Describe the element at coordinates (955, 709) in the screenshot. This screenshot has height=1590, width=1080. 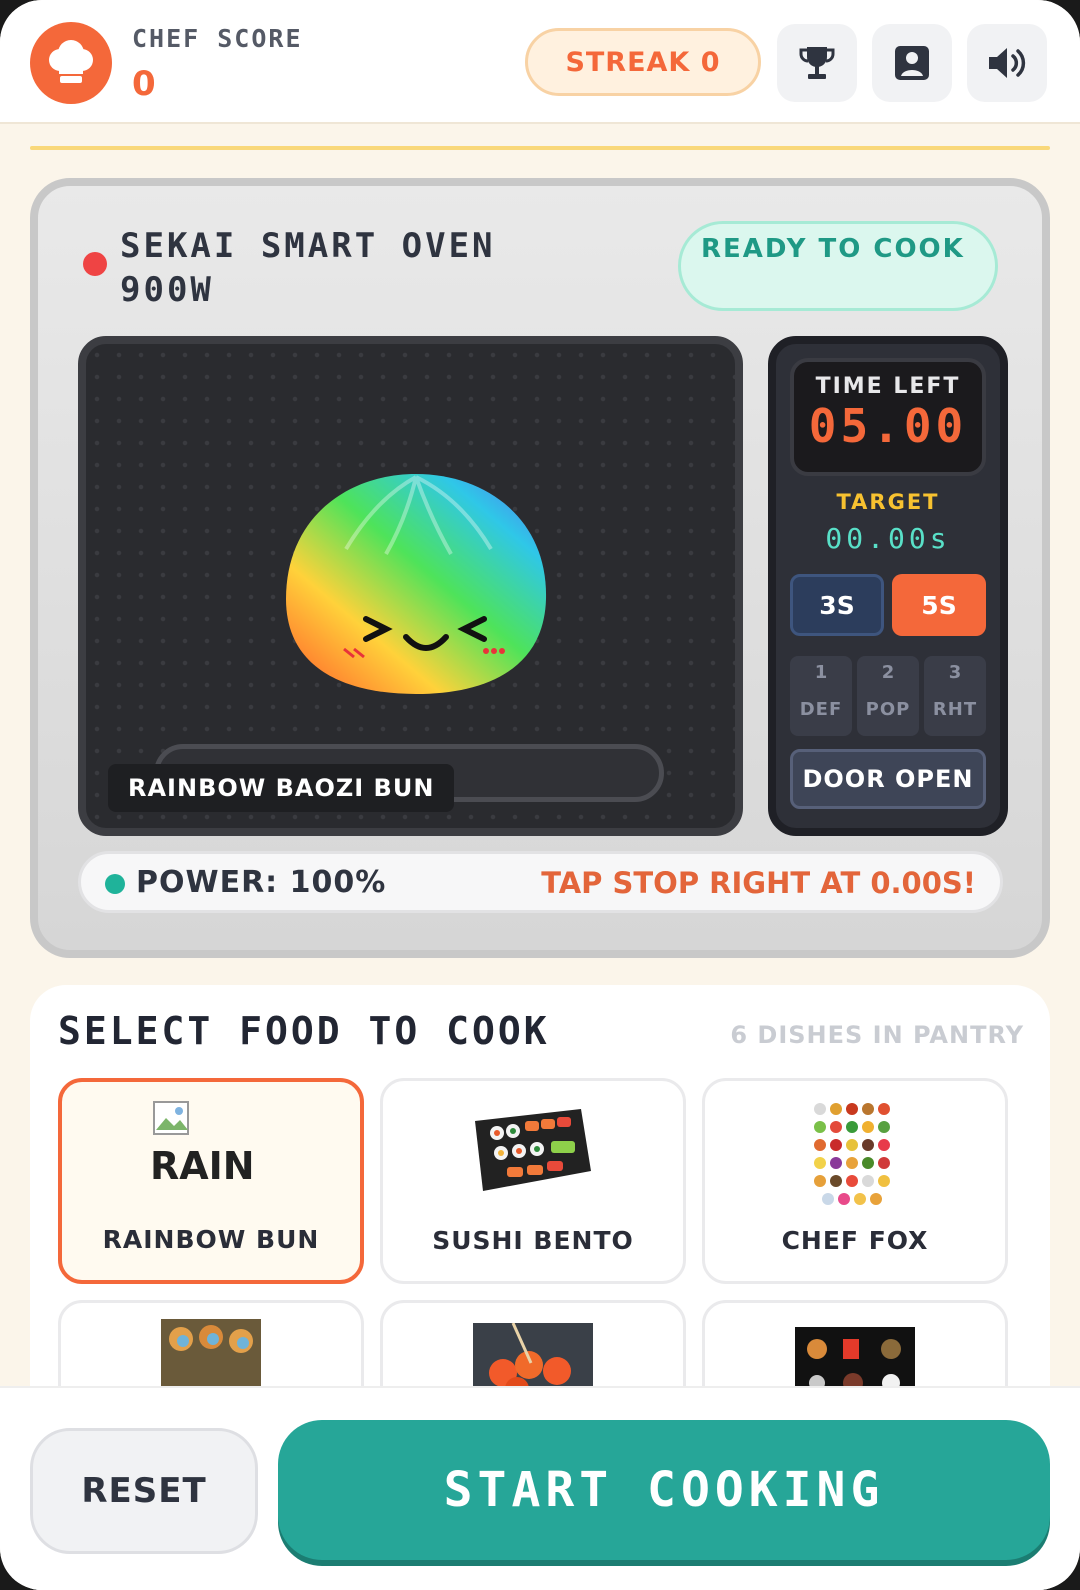
I see `mode-label: RHT` at that location.